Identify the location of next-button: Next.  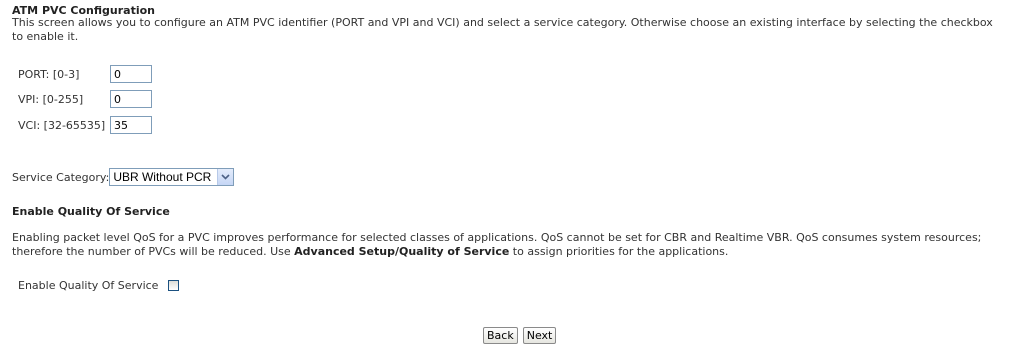
(539, 335).